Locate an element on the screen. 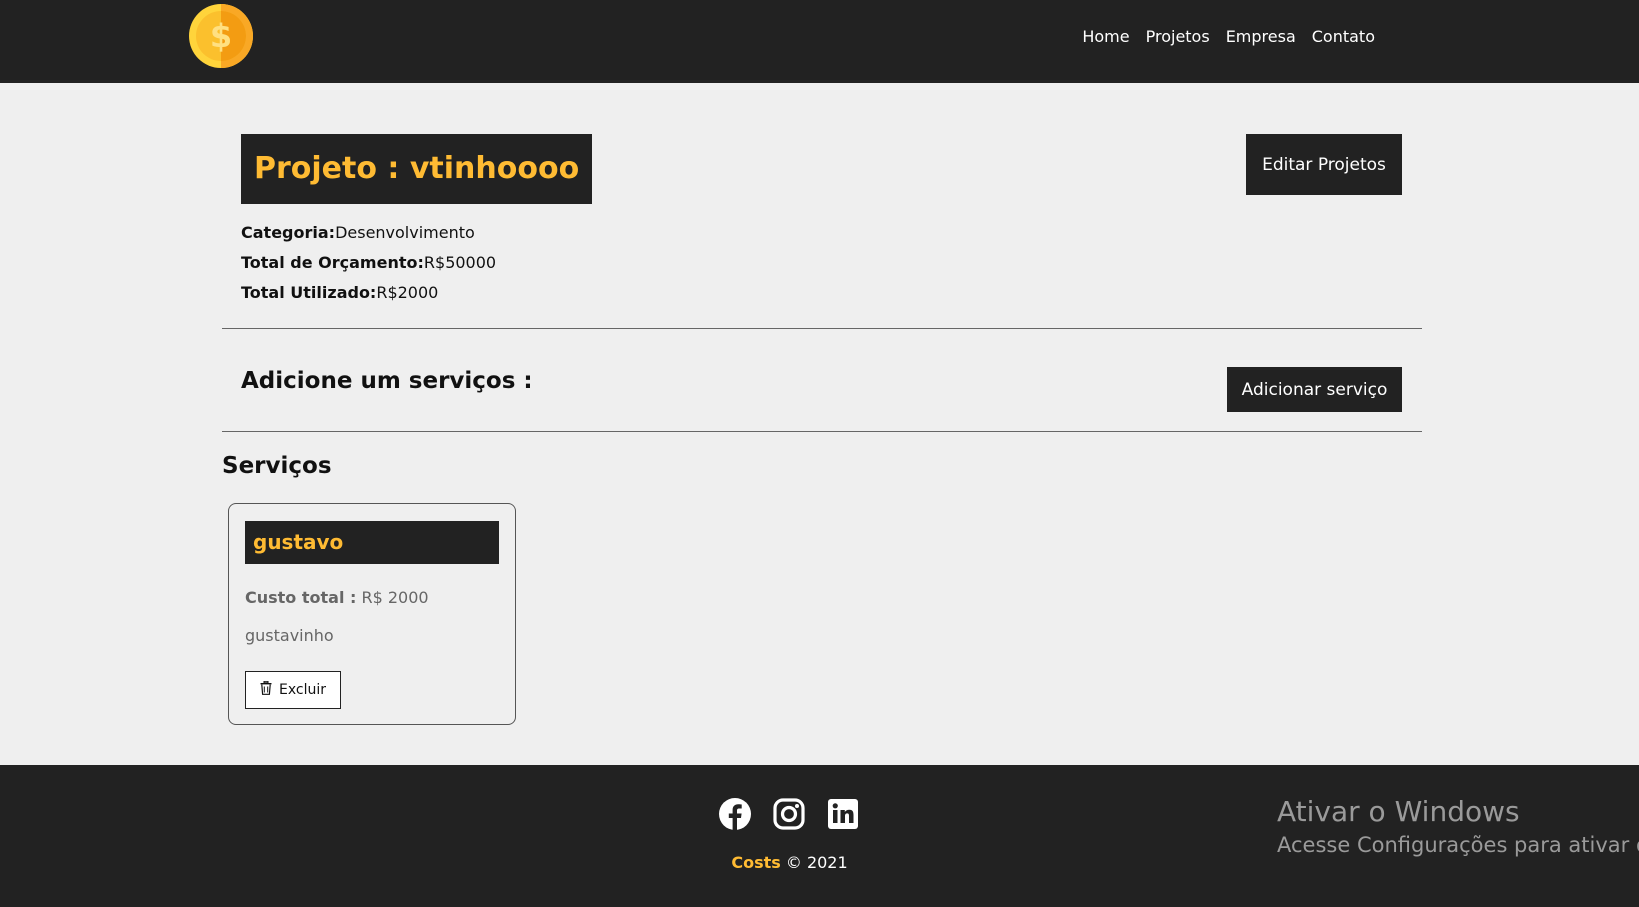 The image size is (1639, 907). social-links is located at coordinates (789, 814).